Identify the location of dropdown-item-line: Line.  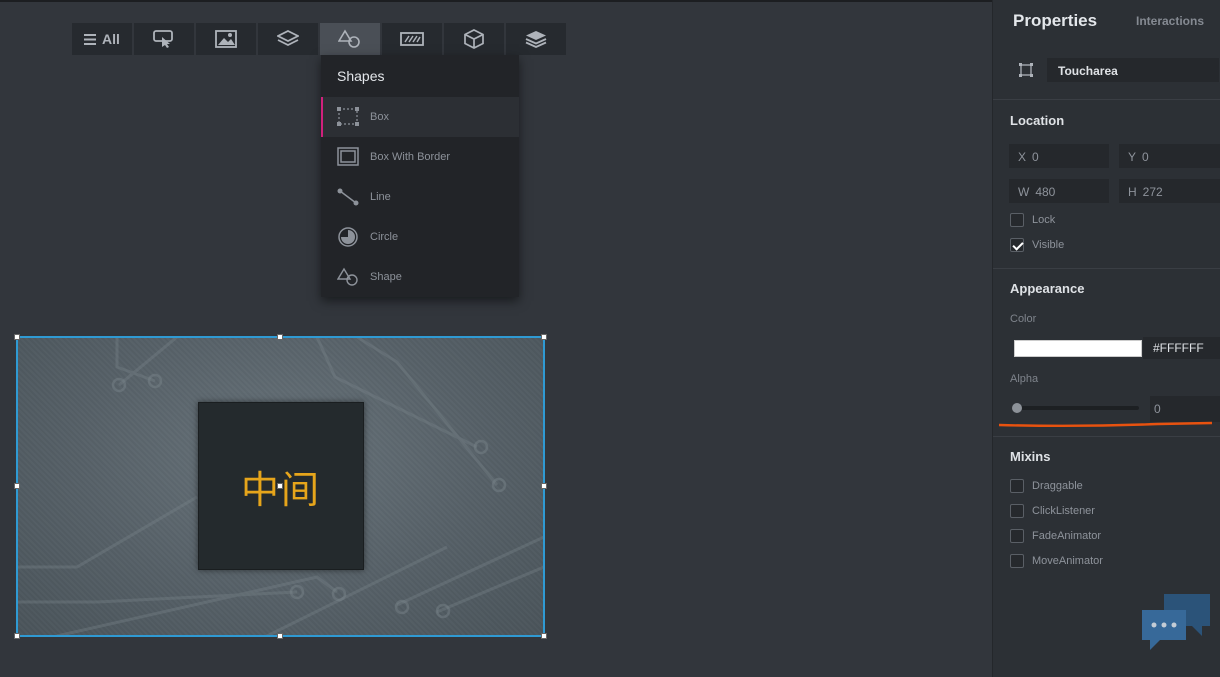
(420, 197).